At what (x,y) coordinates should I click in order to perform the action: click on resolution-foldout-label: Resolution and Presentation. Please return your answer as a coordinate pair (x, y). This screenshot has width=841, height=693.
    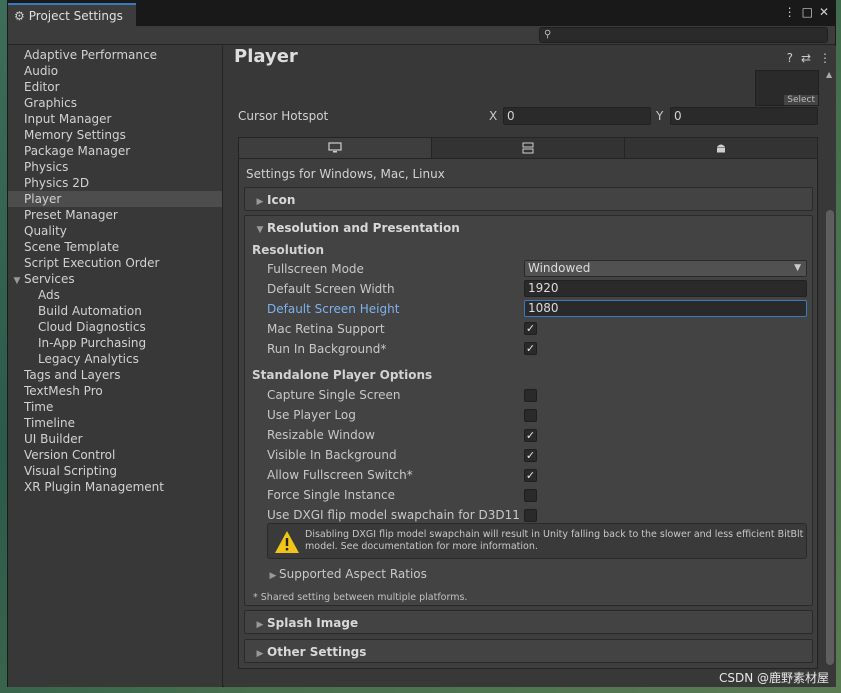
    Looking at the image, I should click on (363, 228).